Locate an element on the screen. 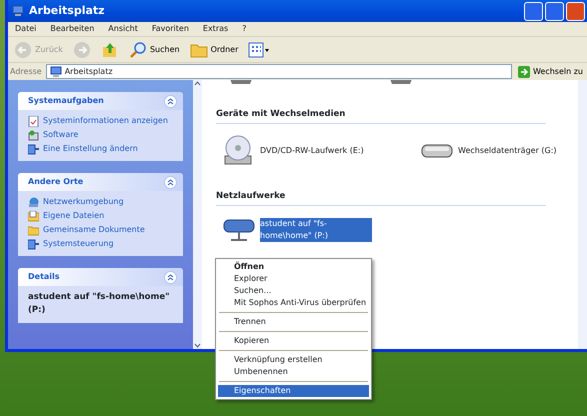 This screenshot has width=587, height=416. menu-item: Ansicht is located at coordinates (123, 29).